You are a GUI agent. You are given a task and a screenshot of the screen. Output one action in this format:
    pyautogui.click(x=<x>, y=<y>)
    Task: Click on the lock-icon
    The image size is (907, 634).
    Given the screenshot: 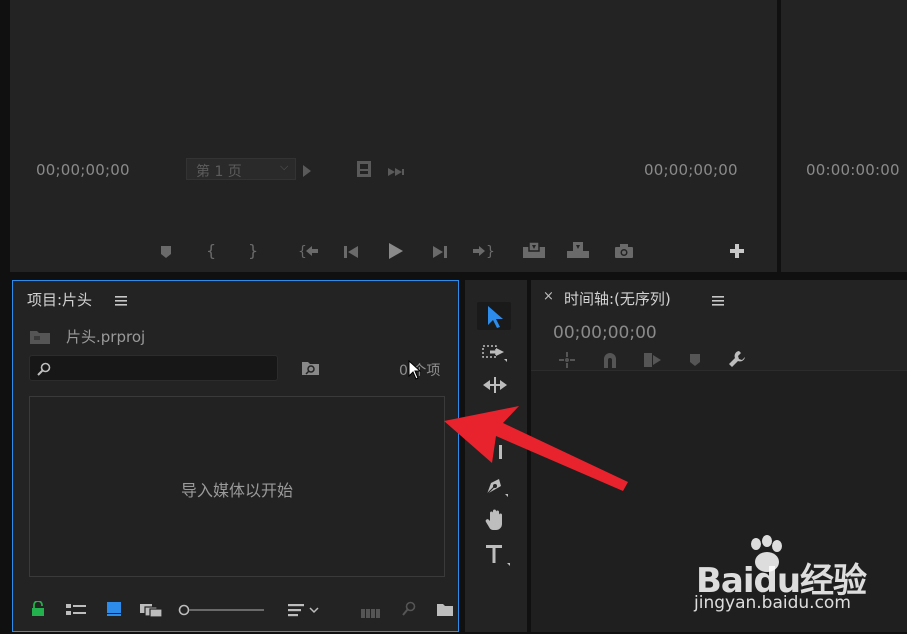 What is the action you would take?
    pyautogui.click(x=38, y=610)
    